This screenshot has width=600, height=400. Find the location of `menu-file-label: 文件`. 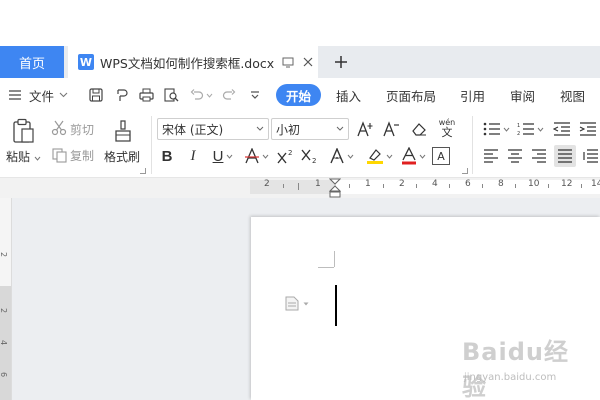

menu-file-label: 文件 is located at coordinates (42, 96).